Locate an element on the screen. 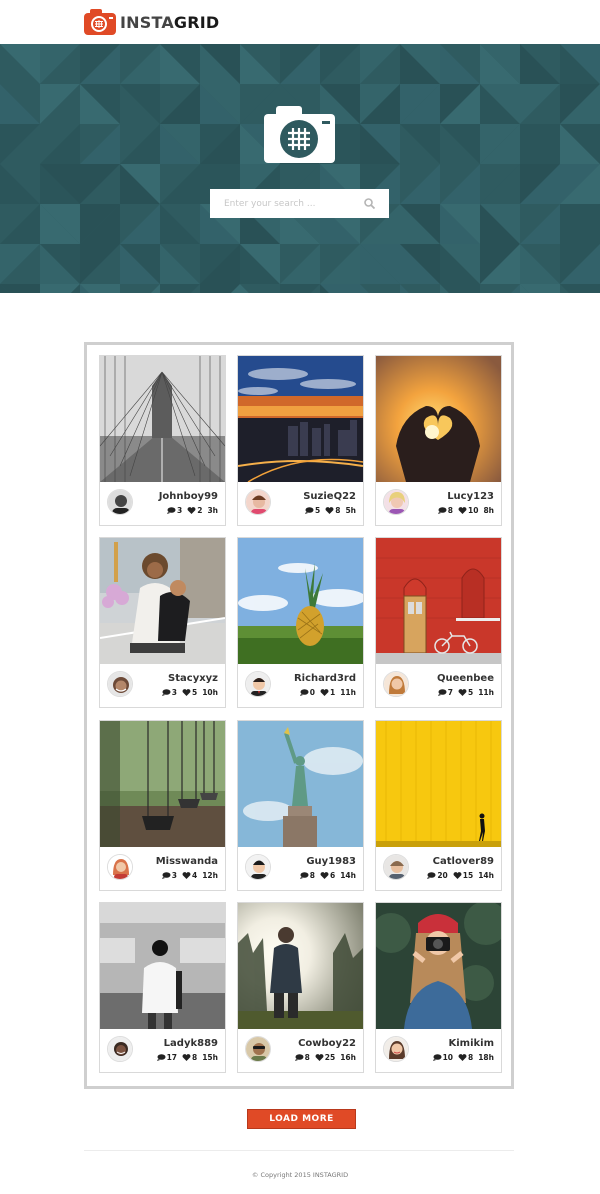 The image size is (600, 1194). username: Ladyk889 is located at coordinates (191, 1043).